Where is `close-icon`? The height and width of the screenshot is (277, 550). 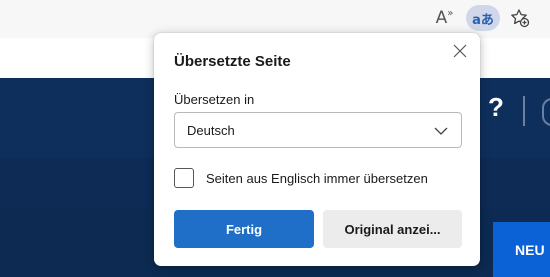
close-icon is located at coordinates (460, 51).